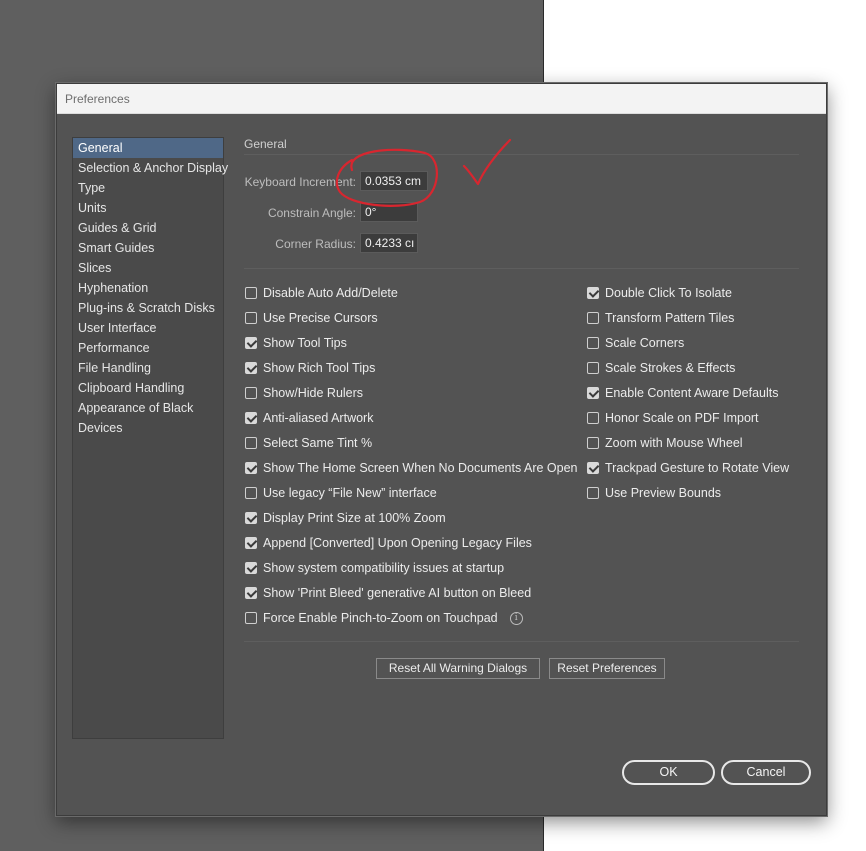 The width and height of the screenshot is (866, 851). What do you see at coordinates (521, 268) in the screenshot?
I see `options-divider-top` at bounding box center [521, 268].